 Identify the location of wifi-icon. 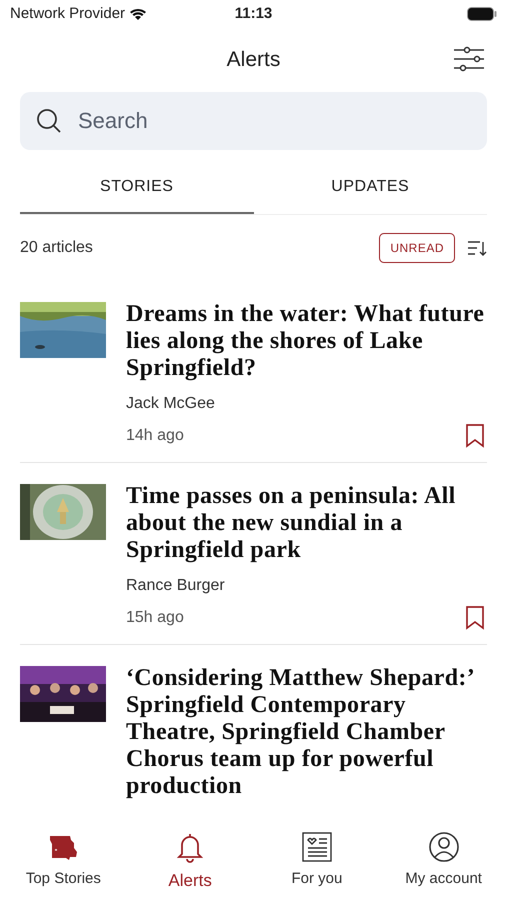
(138, 14).